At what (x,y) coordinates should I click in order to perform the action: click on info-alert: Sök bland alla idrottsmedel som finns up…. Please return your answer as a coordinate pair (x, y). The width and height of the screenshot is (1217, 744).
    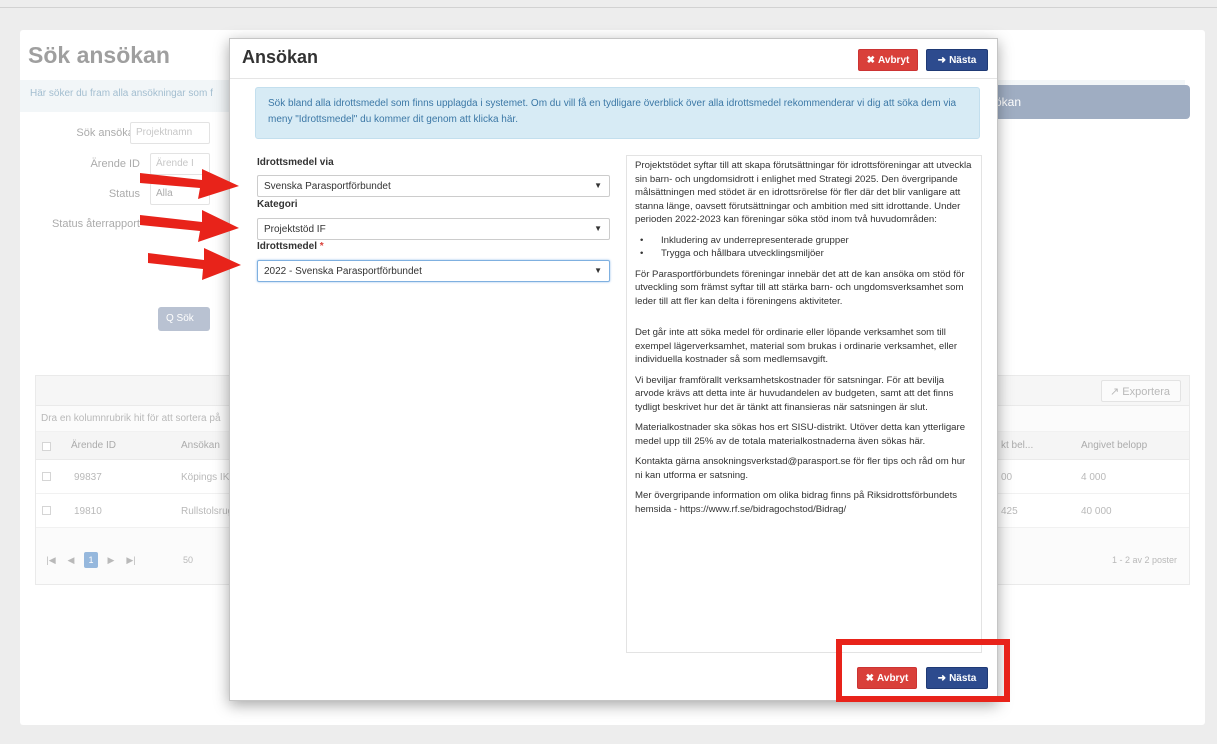
    Looking at the image, I should click on (617, 113).